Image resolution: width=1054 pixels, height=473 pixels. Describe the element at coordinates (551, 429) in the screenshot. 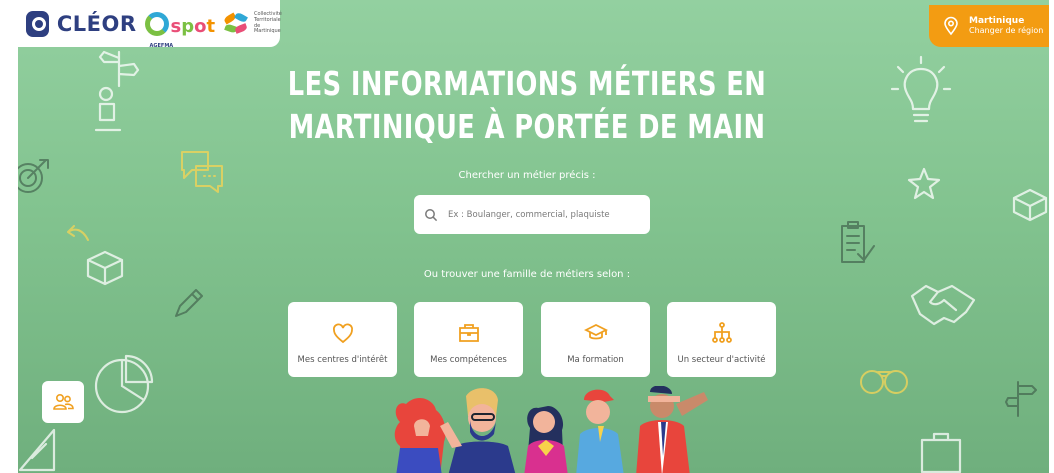

I see `people-illustration` at that location.